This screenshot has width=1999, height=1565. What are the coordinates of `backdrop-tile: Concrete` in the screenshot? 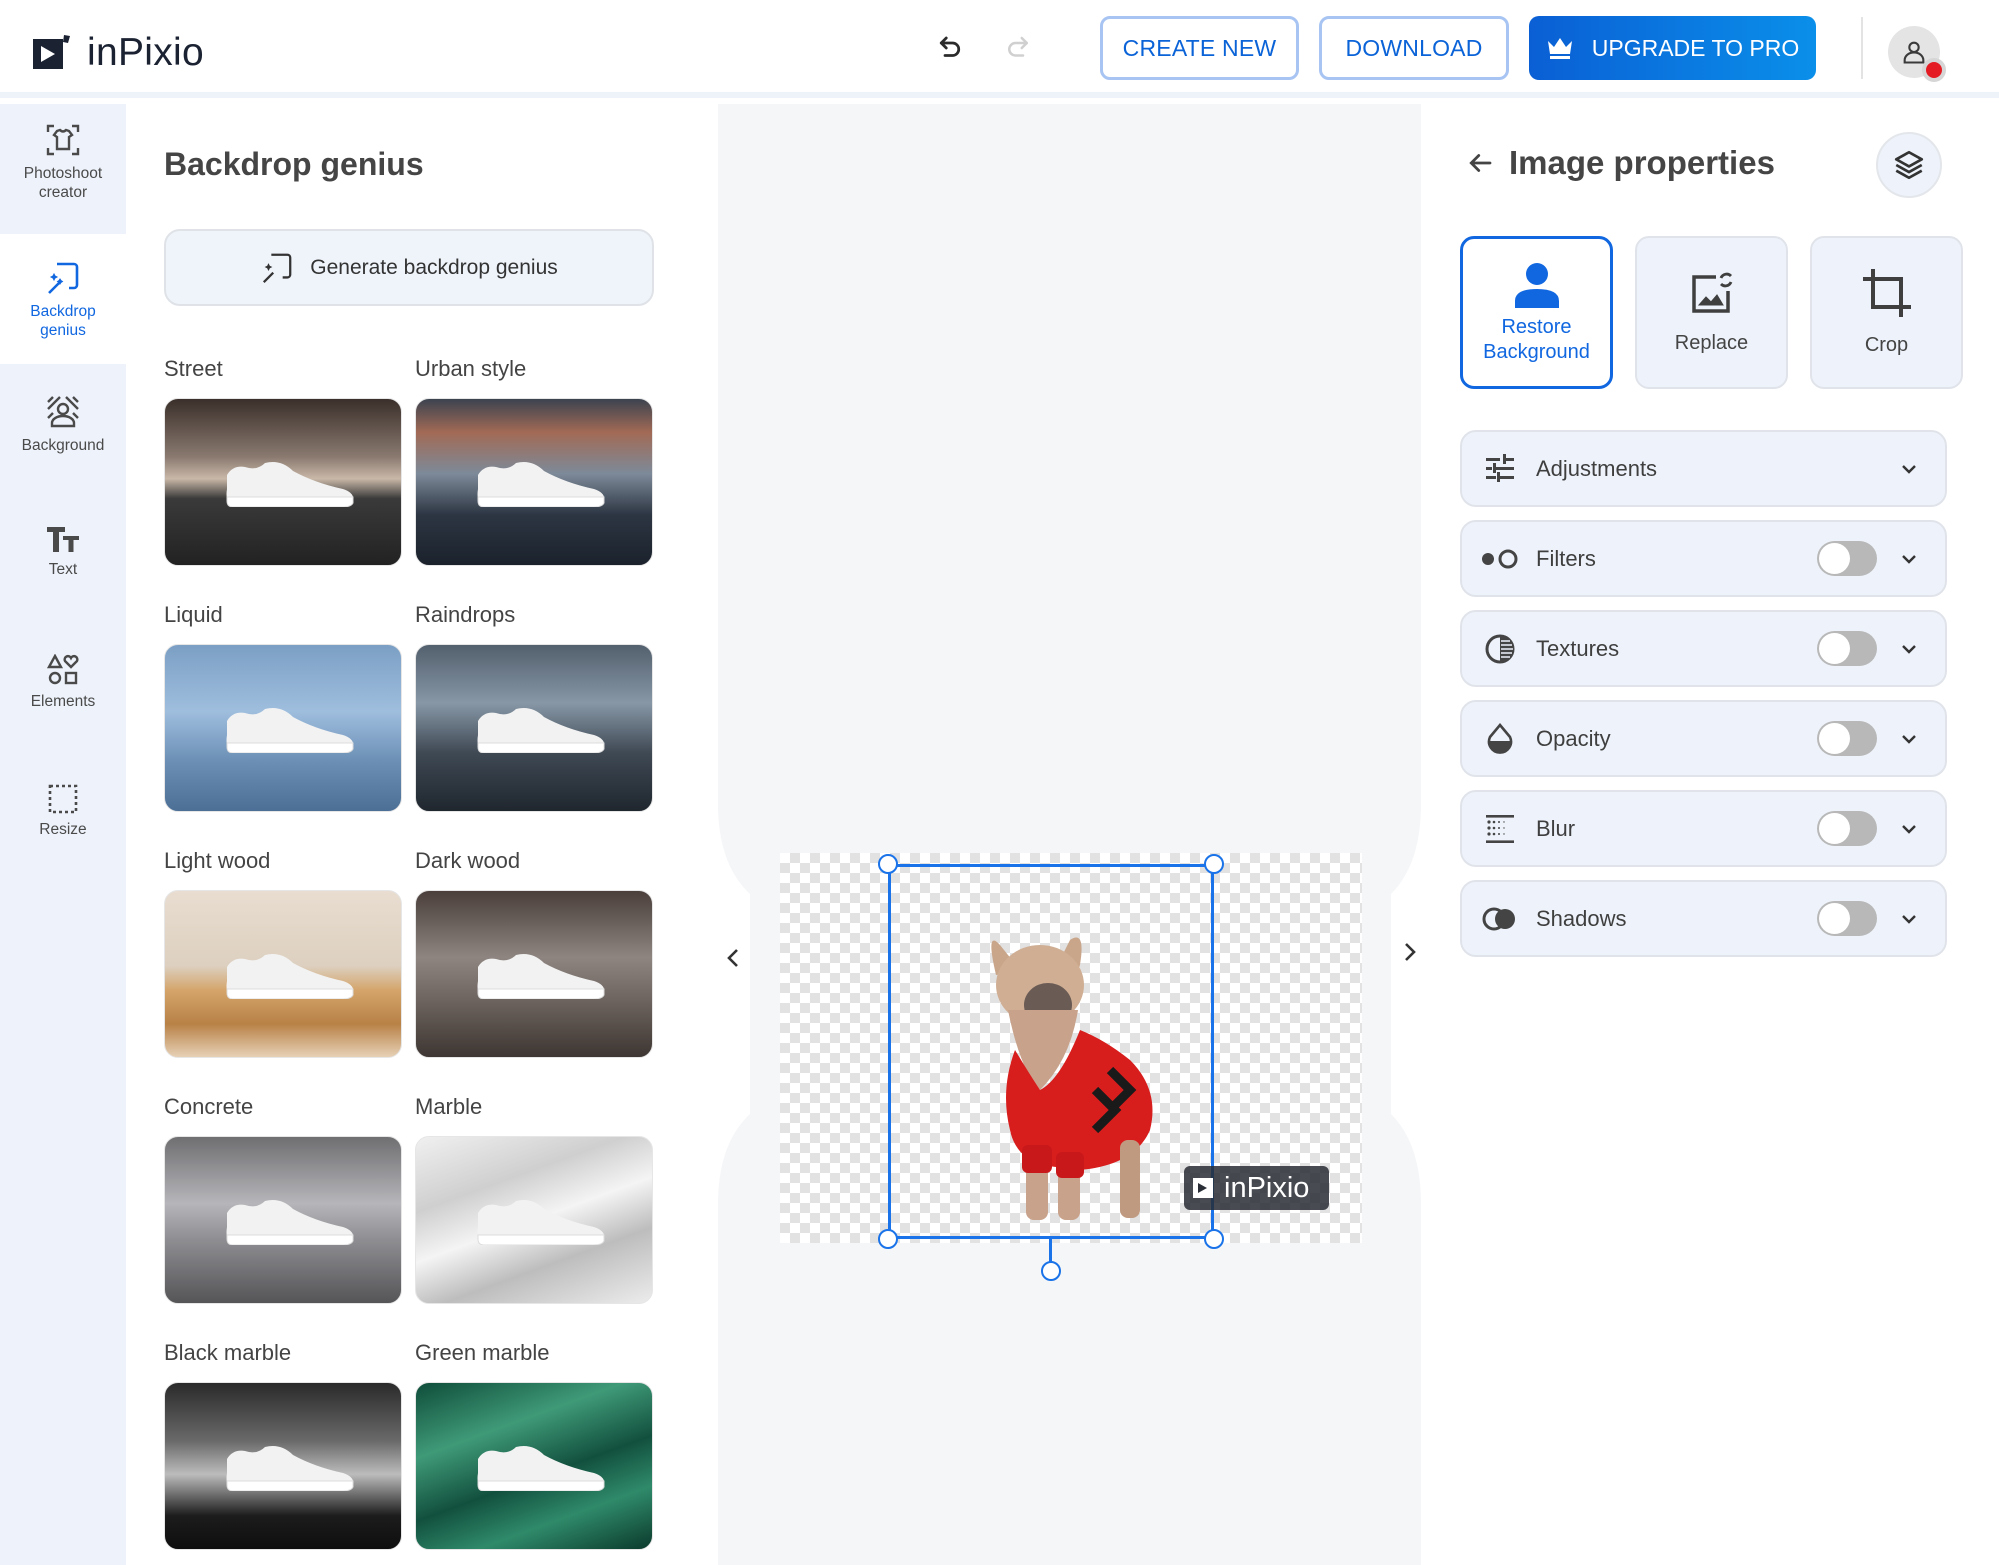 It's located at (283, 1199).